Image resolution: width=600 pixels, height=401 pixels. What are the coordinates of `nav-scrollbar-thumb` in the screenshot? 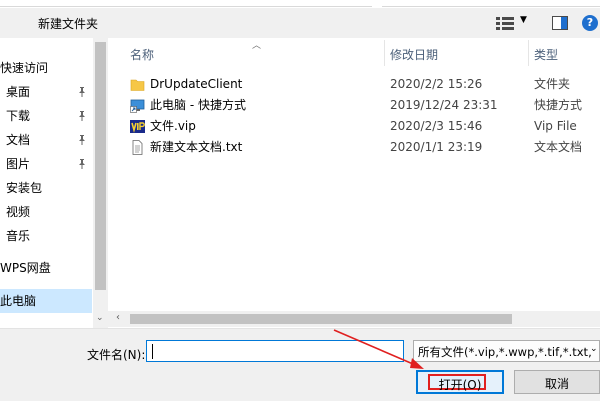 It's located at (100, 166).